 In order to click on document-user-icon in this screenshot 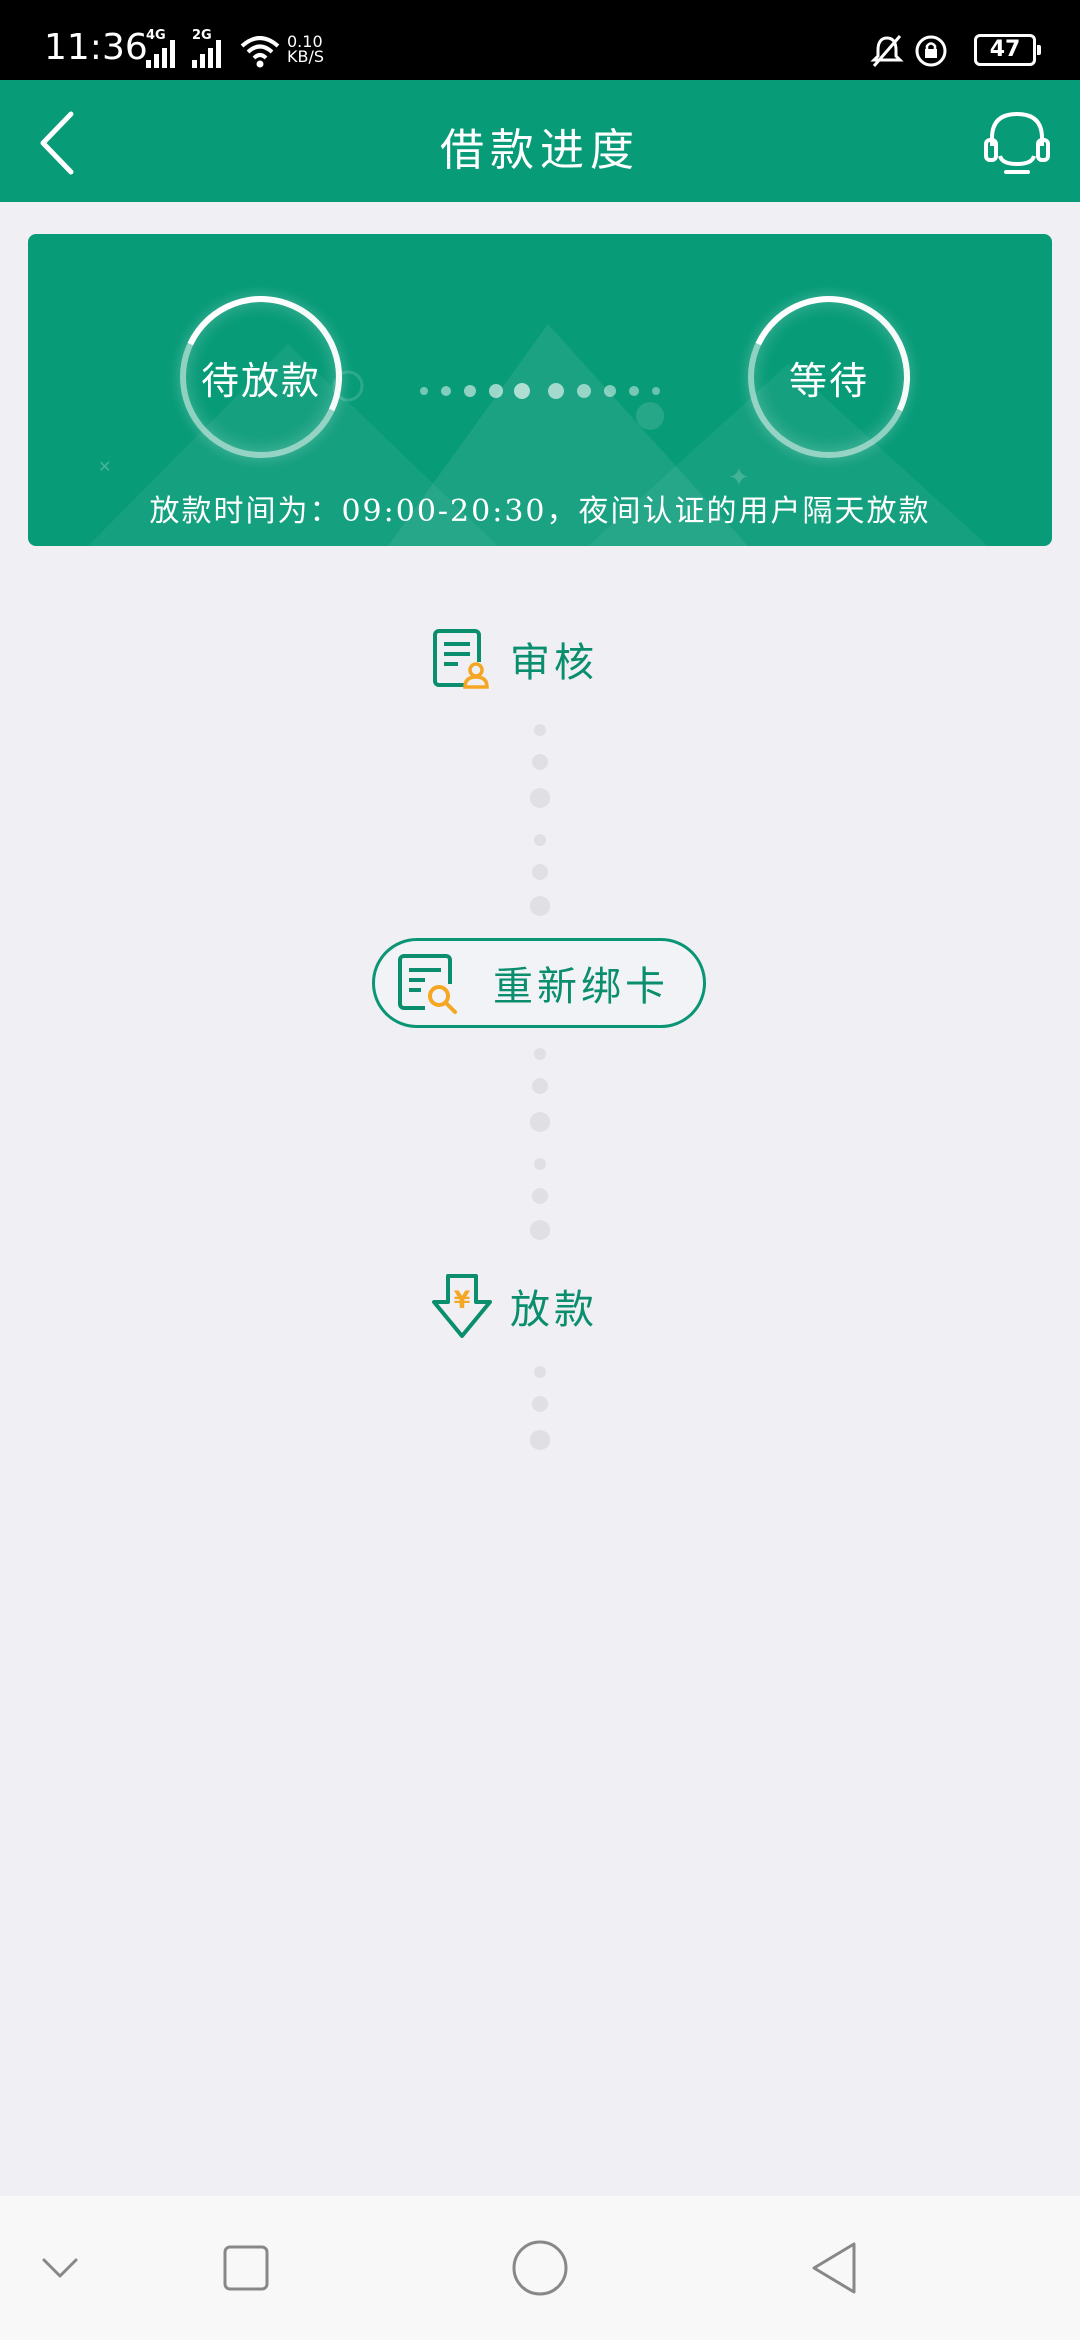, I will do `click(461, 659)`.